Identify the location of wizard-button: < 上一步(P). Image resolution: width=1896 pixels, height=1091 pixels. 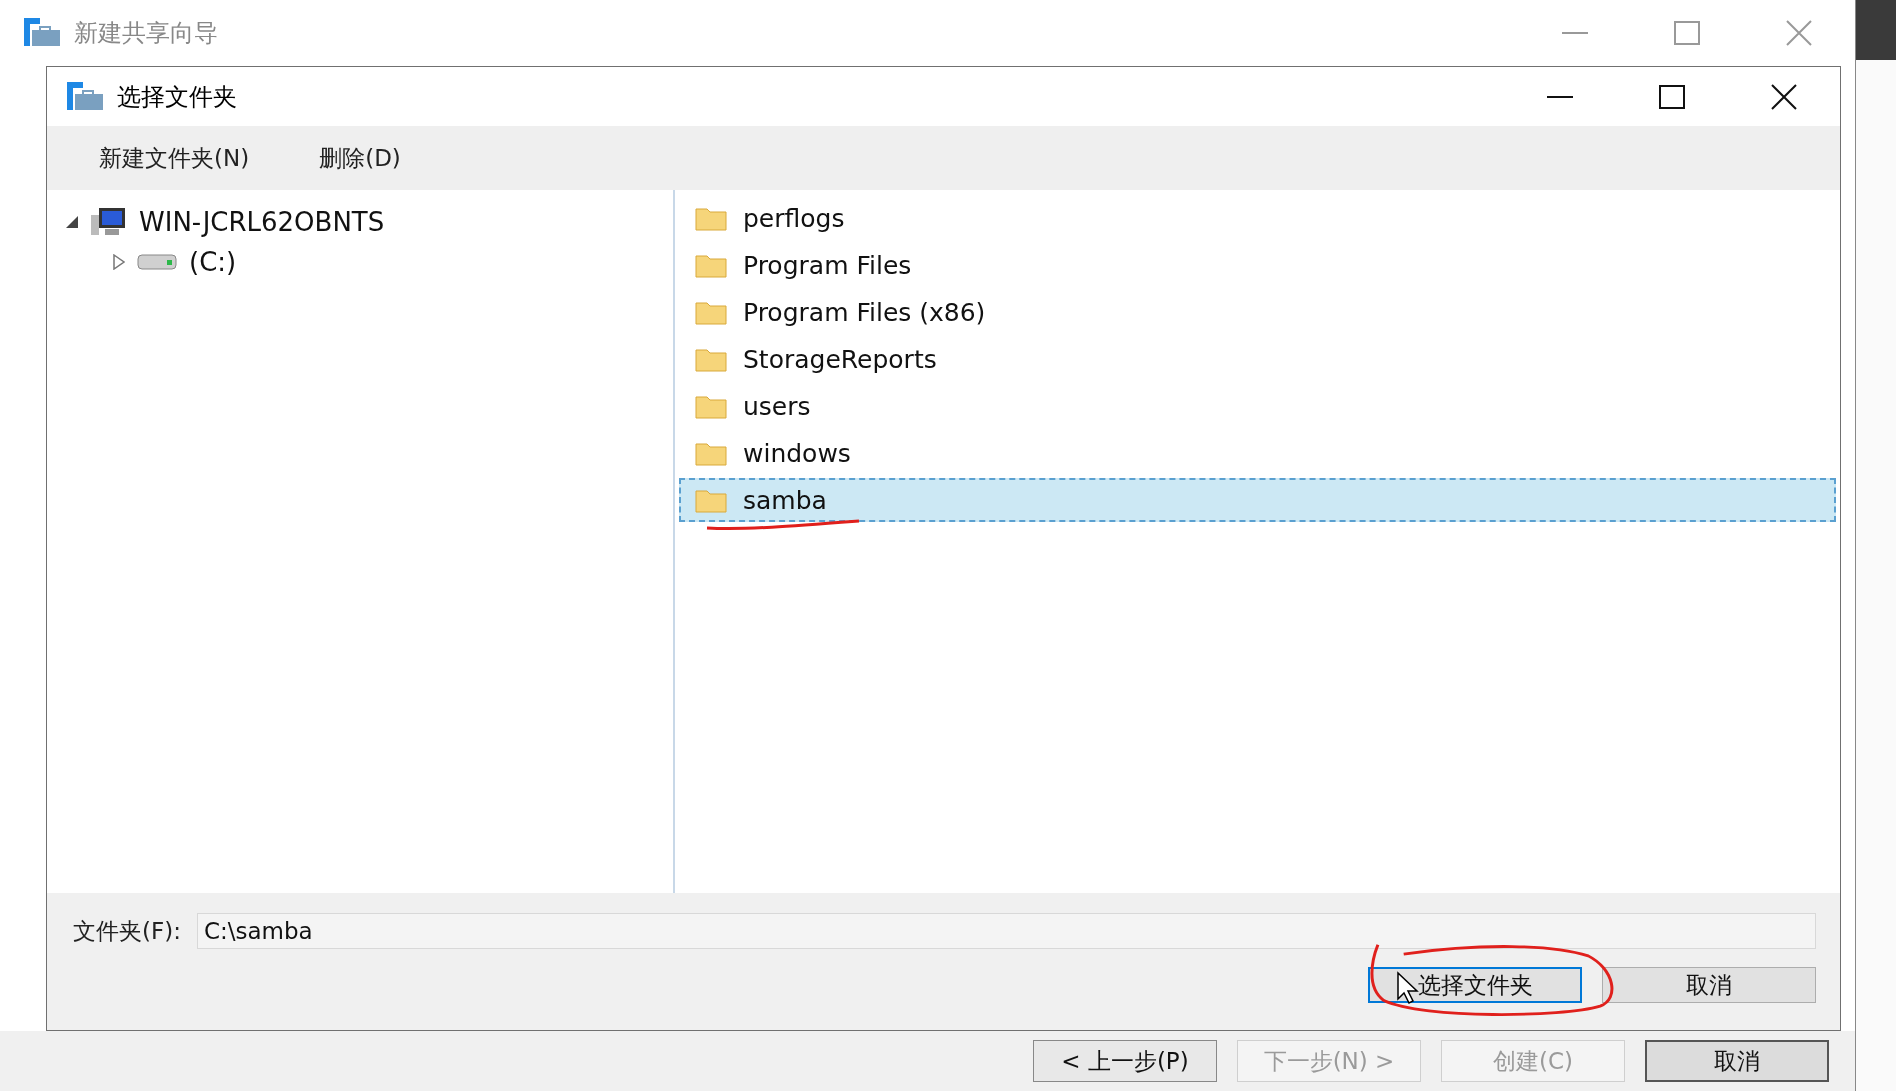
(1125, 1061).